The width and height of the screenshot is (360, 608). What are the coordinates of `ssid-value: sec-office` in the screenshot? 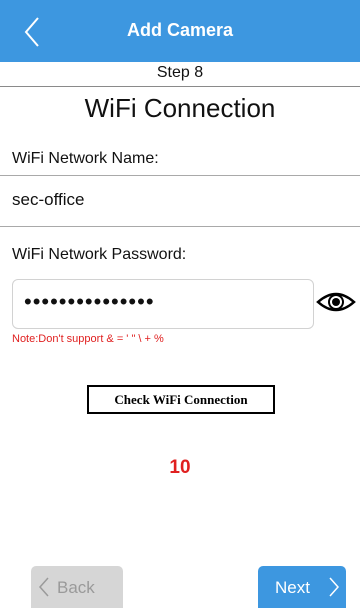 It's located at (48, 199).